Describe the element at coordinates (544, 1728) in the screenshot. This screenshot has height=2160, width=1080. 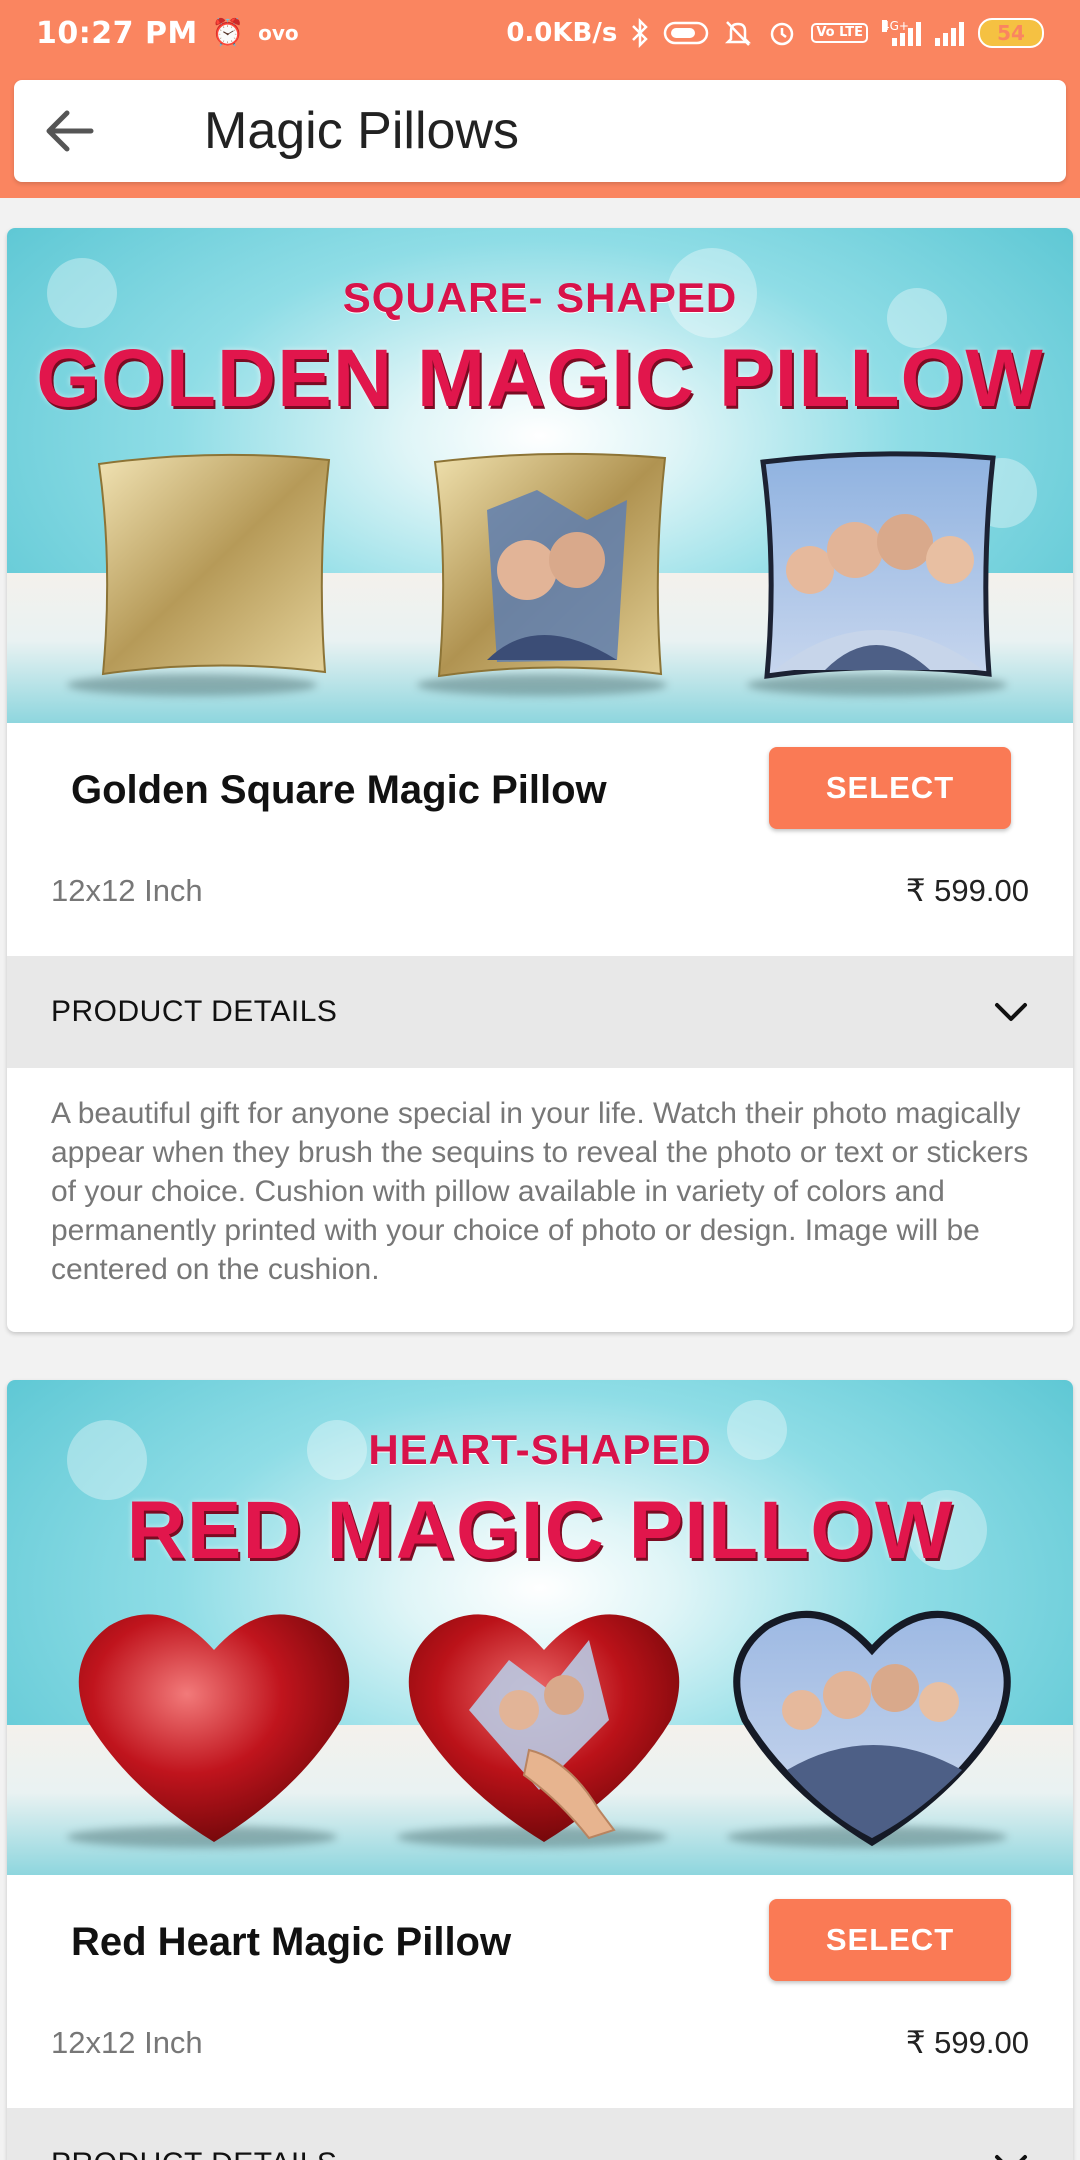
I see `red-photo-heart-pillow-image` at that location.